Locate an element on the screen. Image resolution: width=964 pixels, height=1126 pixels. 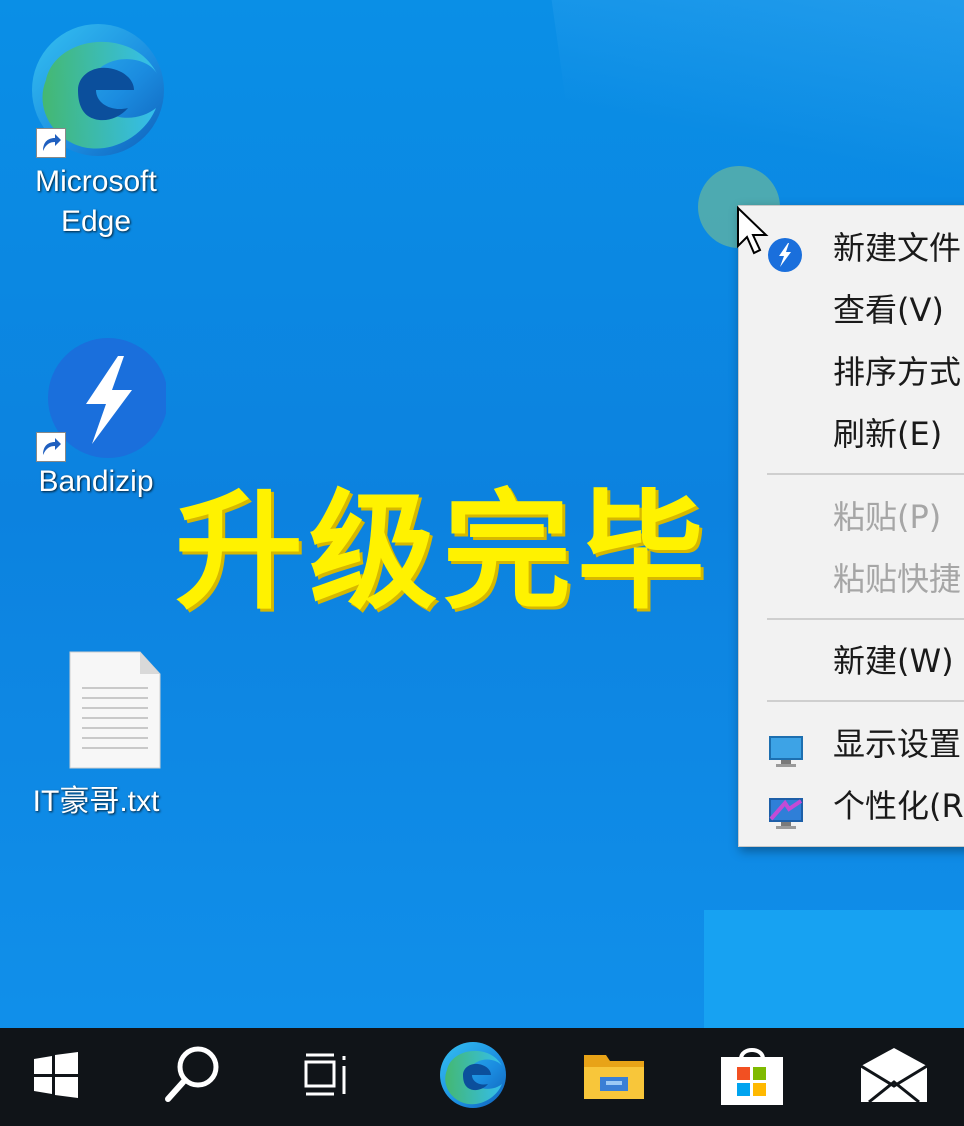
menu-item-label: 新建文件 is located at coordinates (897, 248).